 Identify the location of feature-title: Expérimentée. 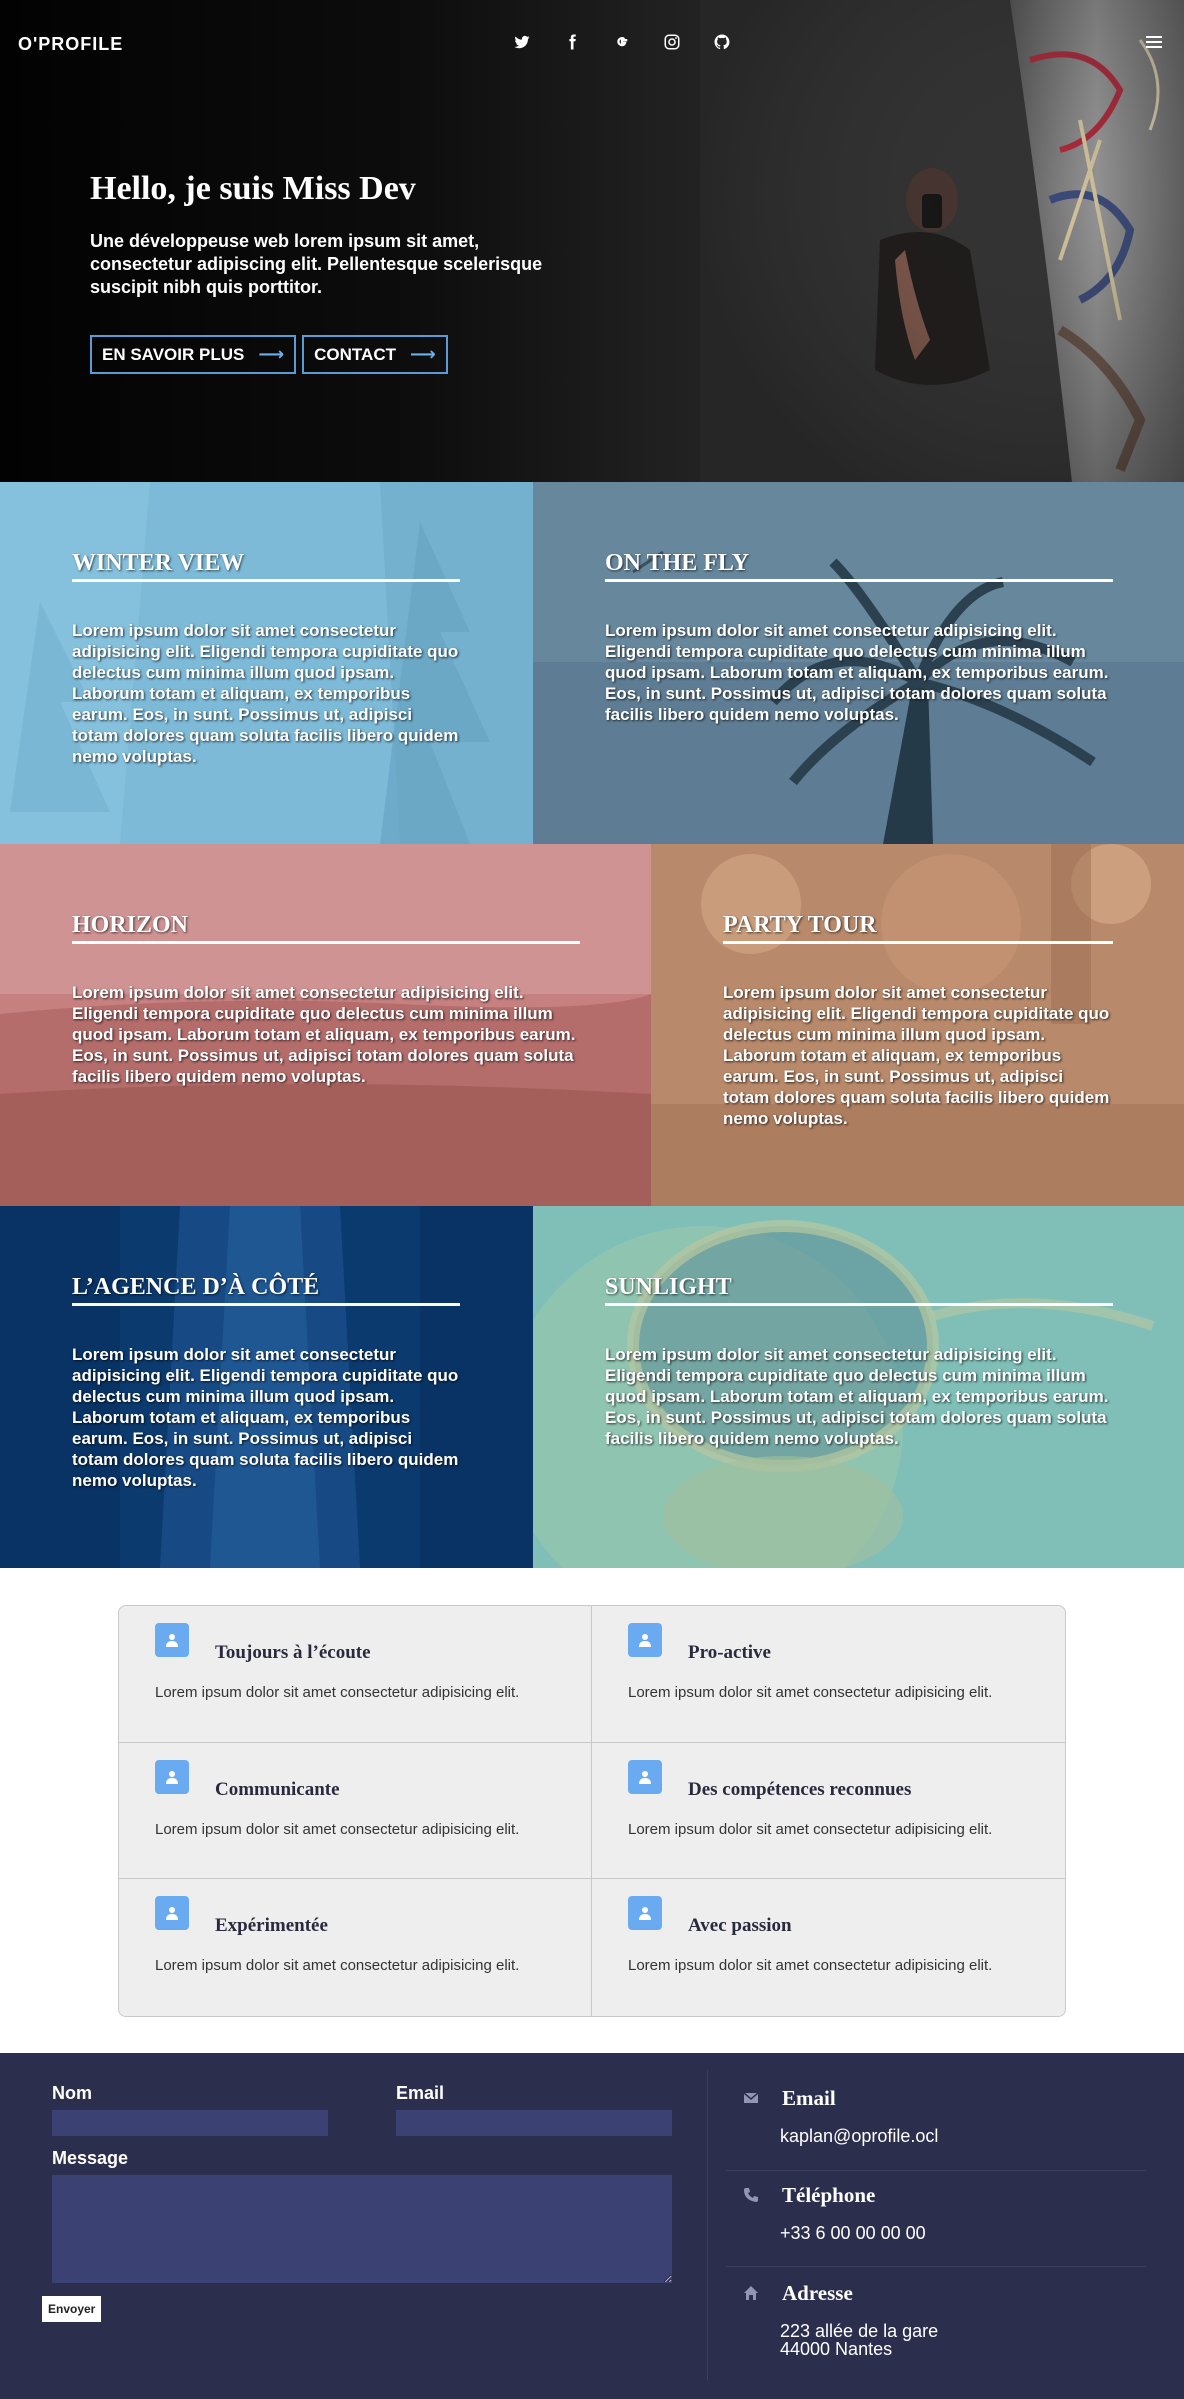
(271, 1926).